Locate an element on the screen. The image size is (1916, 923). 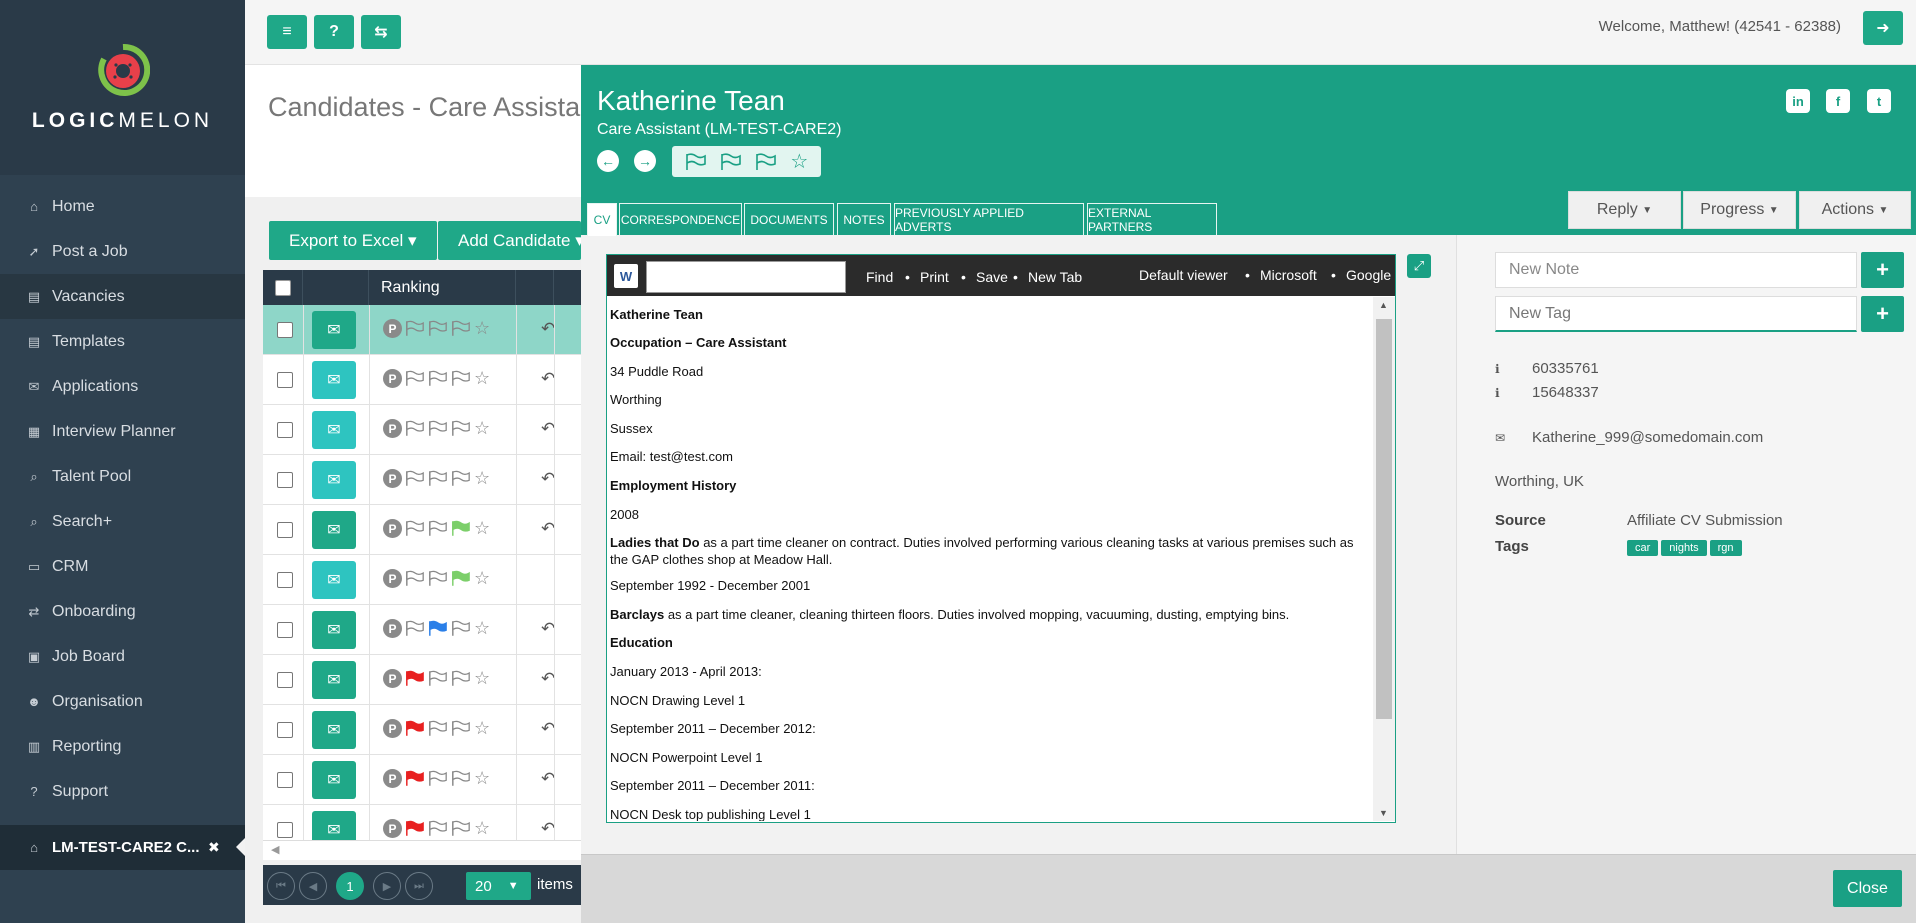
sidebar-item-applications: ✉ Applications is located at coordinates (122, 386).